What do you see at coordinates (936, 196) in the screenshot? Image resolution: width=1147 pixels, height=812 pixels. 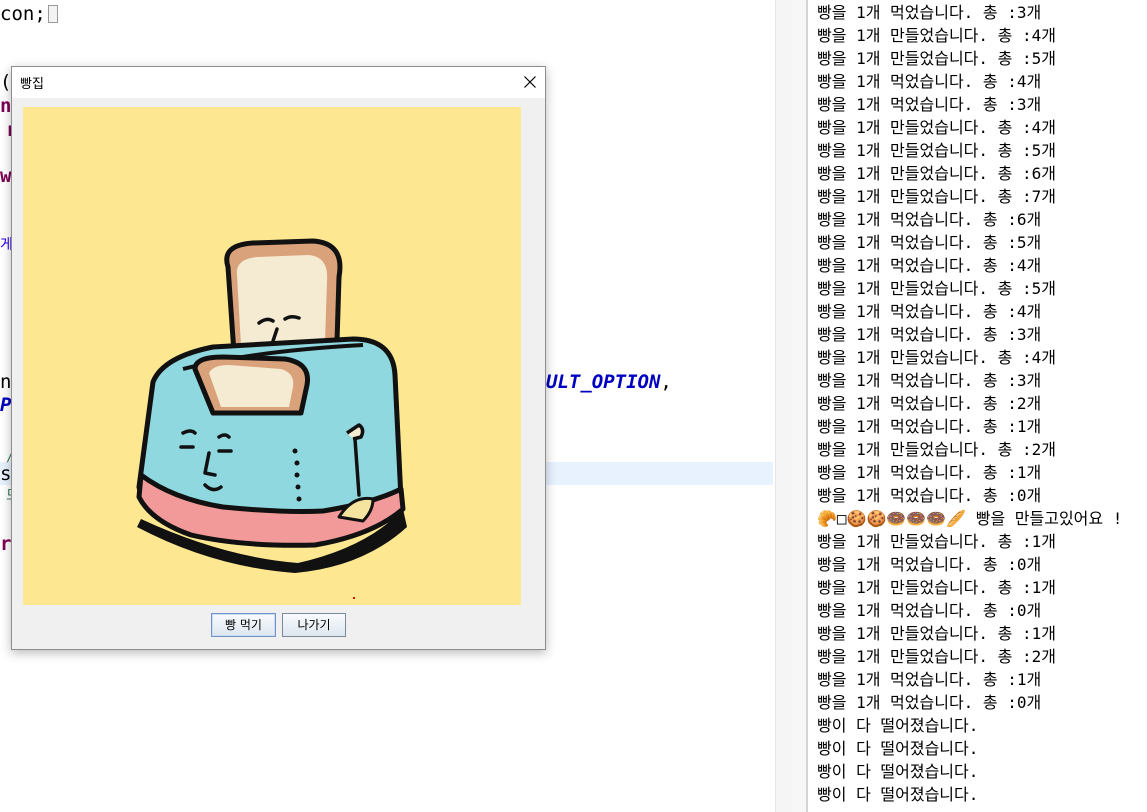 I see `console-line: 빵을 1개 만들었습니다. 총 :7개` at bounding box center [936, 196].